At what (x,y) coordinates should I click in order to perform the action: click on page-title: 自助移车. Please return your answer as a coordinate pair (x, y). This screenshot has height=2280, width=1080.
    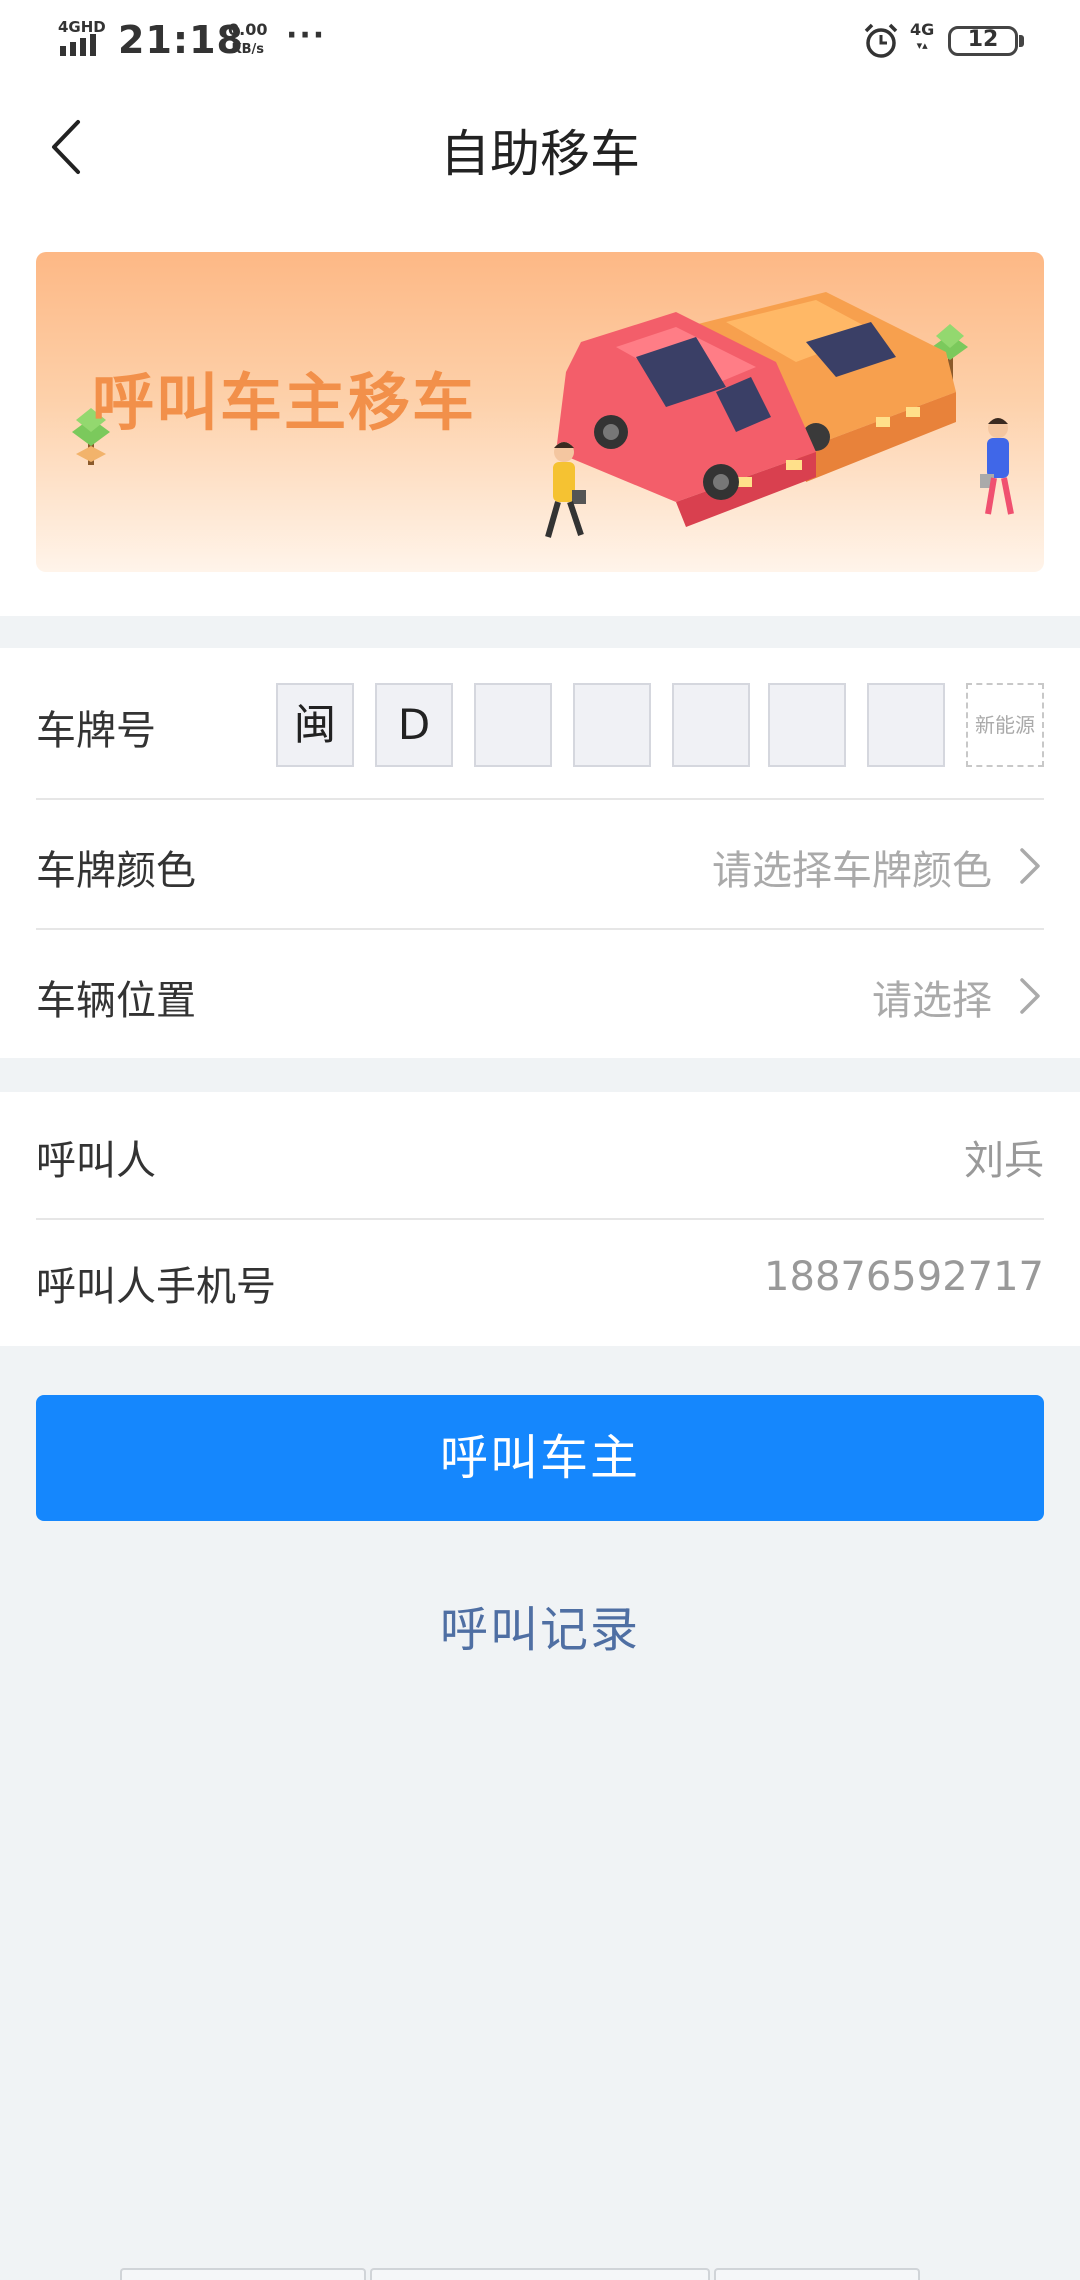
    Looking at the image, I should click on (540, 154).